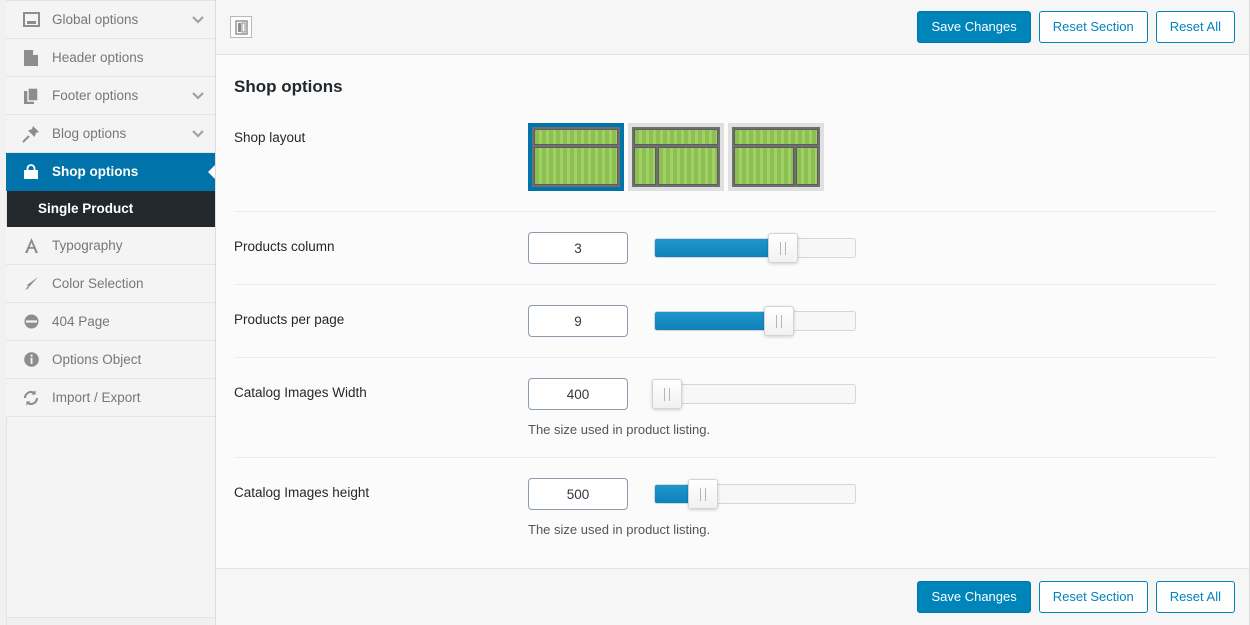  Describe the element at coordinates (31, 398) in the screenshot. I see `refresh-icon` at that location.